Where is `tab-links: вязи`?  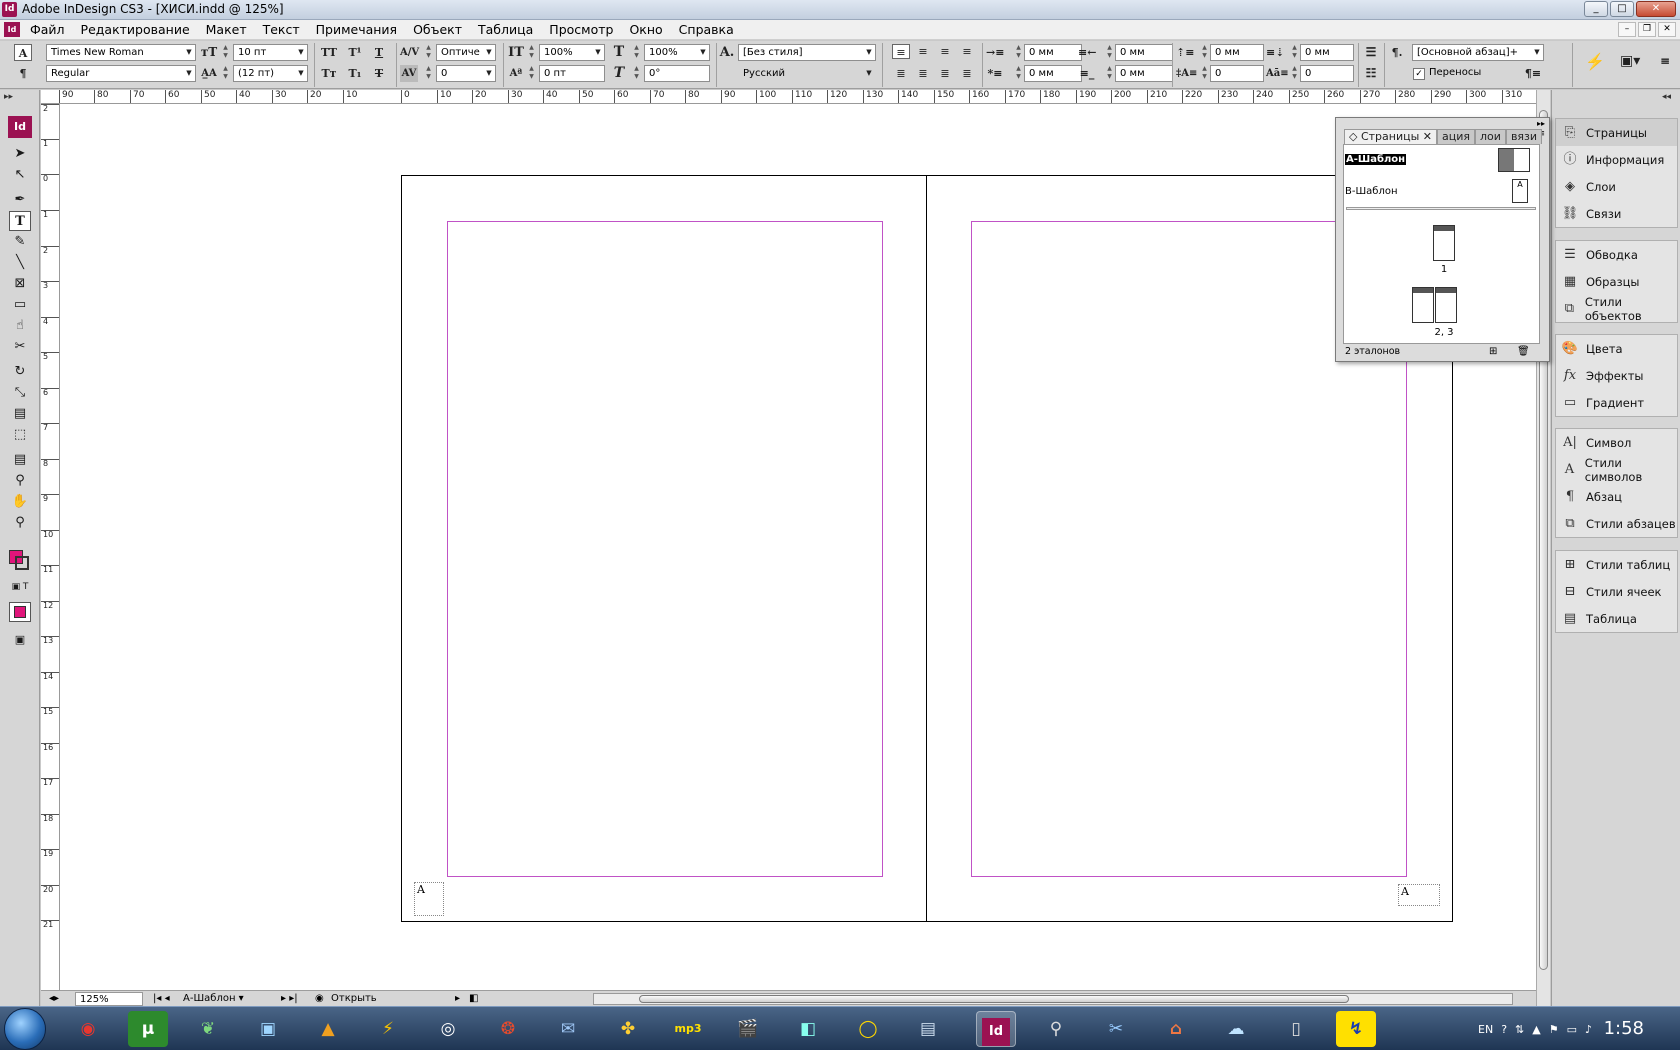 tab-links: вязи is located at coordinates (1524, 136).